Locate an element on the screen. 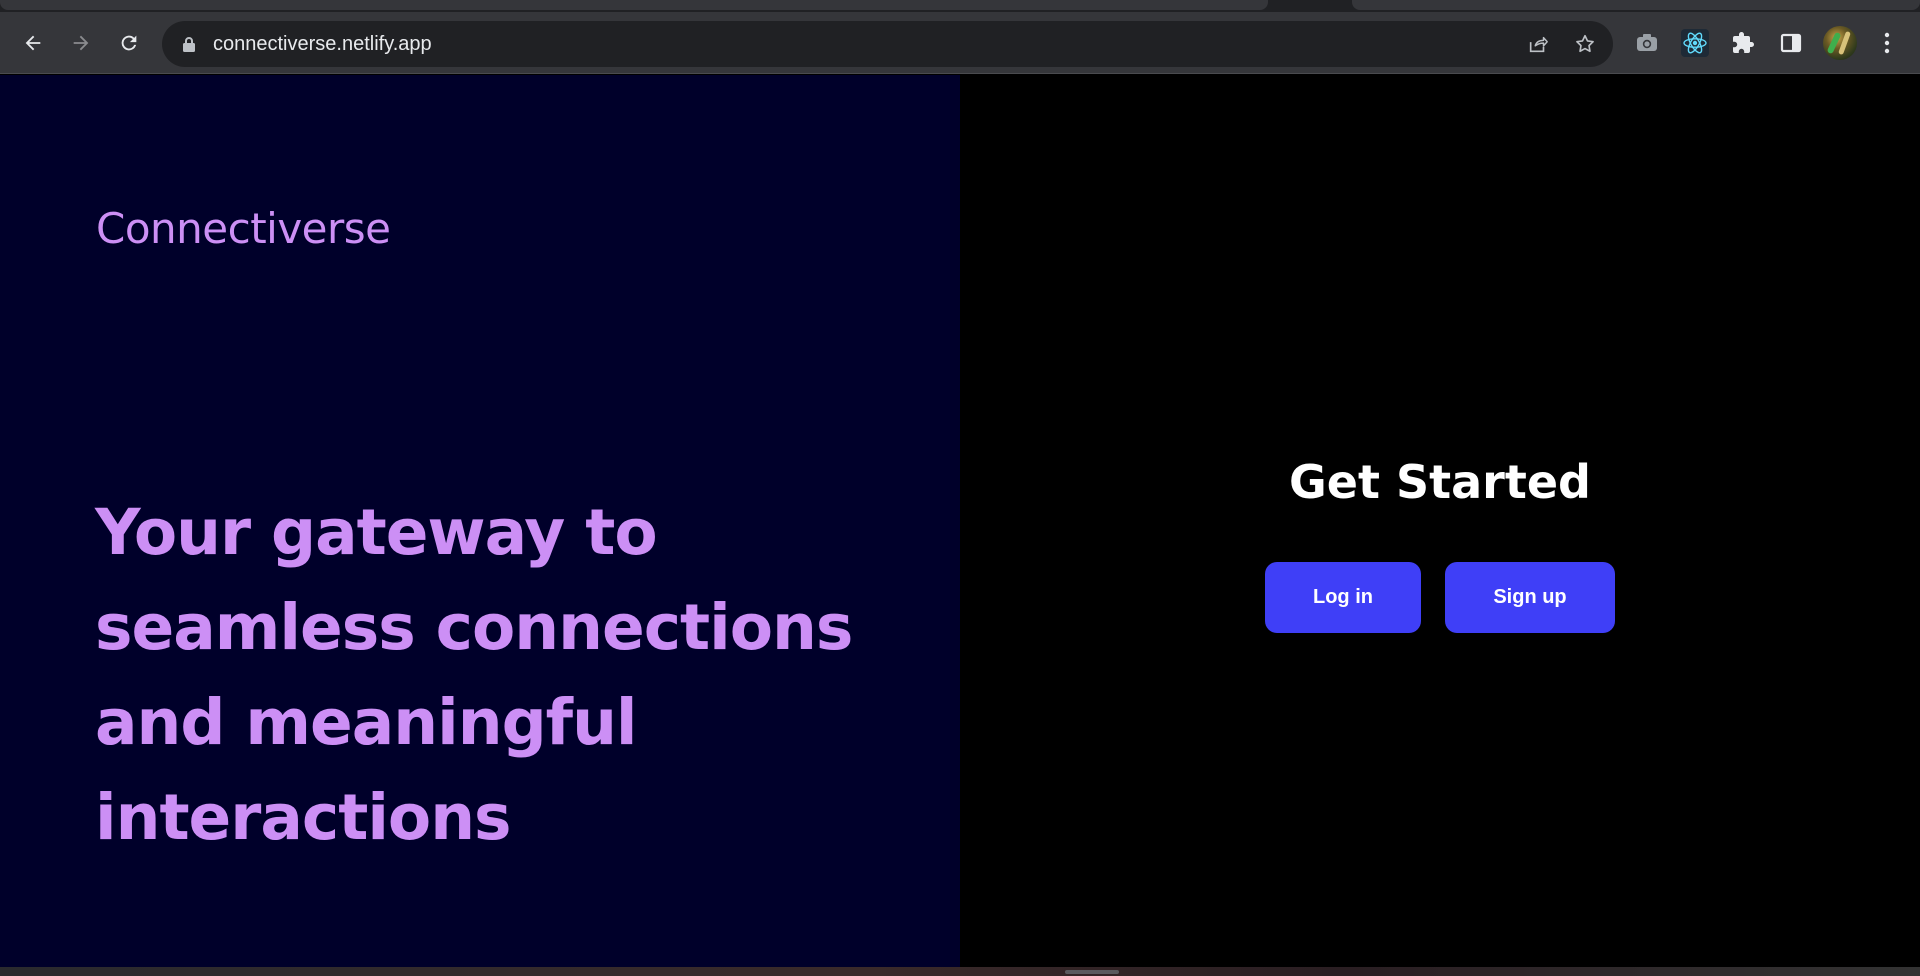 The height and width of the screenshot is (976, 1920). headline-line: Your gateway to is located at coordinates (376, 532).